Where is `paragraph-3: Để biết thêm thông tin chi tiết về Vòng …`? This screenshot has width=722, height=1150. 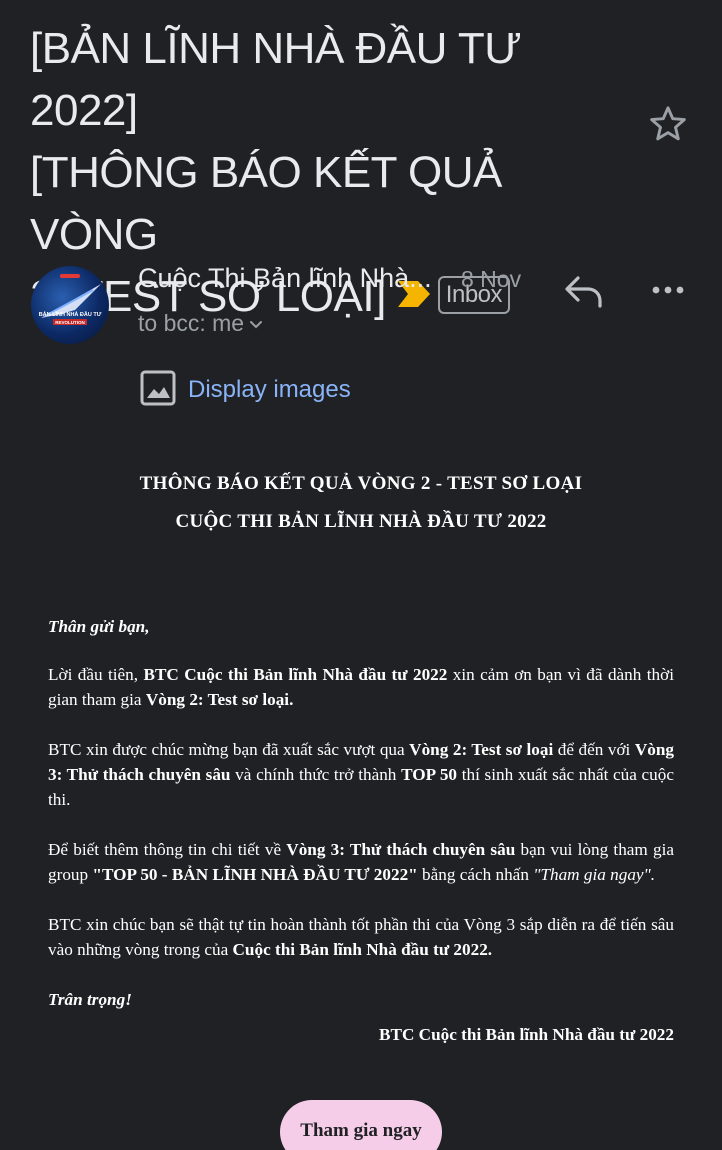 paragraph-3: Để biết thêm thông tin chi tiết về Vòng … is located at coordinates (361, 862).